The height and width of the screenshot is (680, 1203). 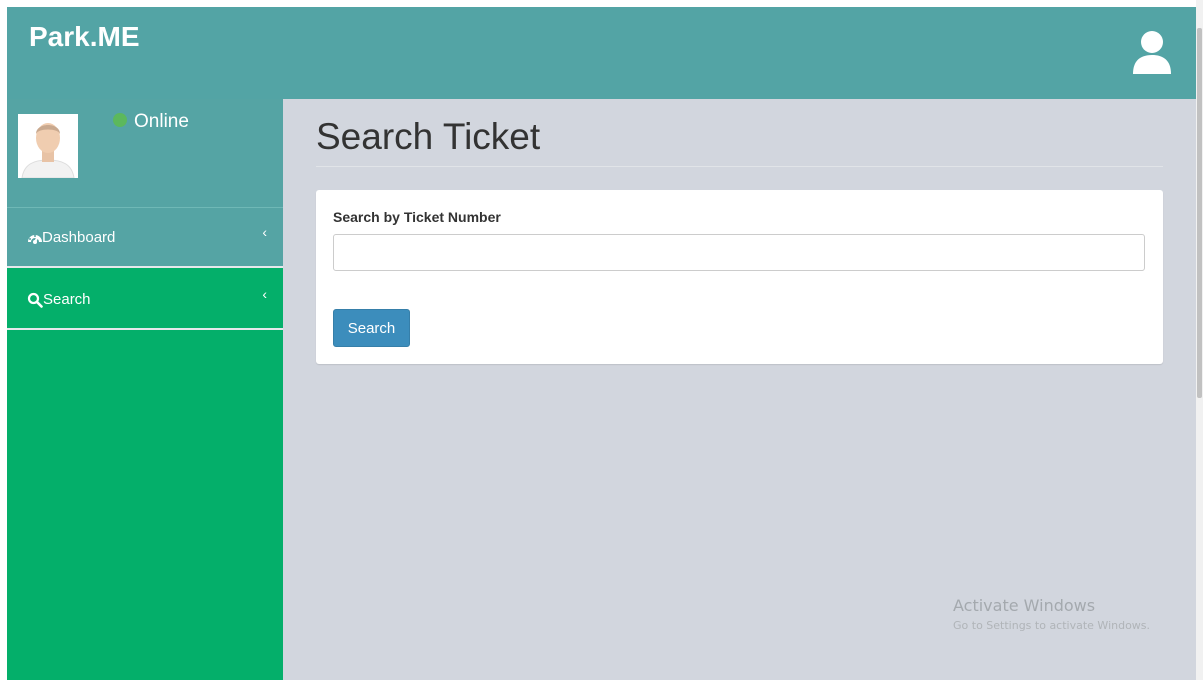 I want to click on search-icon, so click(x=35, y=300).